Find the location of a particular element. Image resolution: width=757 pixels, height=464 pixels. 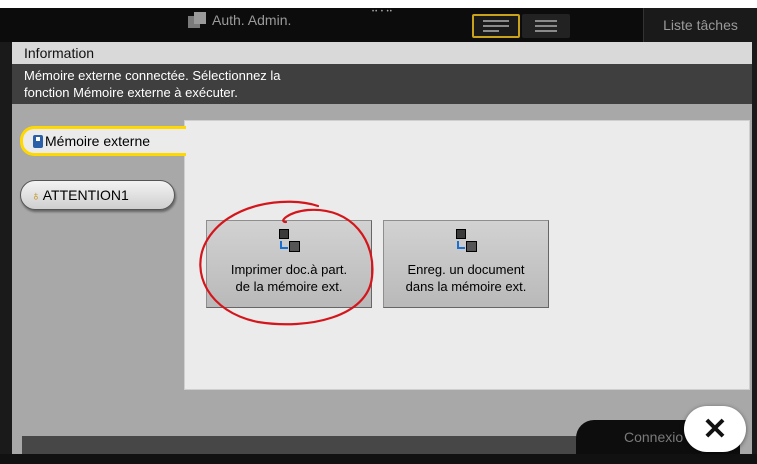

print-from-memory-line1: Imprimer doc.à part. is located at coordinates (289, 269).